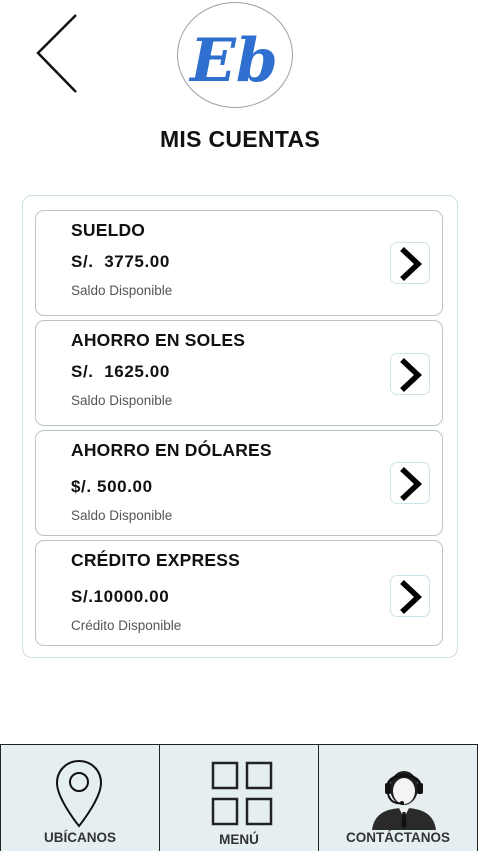  I want to click on grid-menu-icon, so click(242, 793).